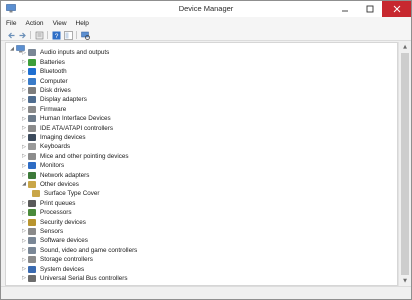  I want to click on tree-item: ▷ Software devices, so click(54, 240).